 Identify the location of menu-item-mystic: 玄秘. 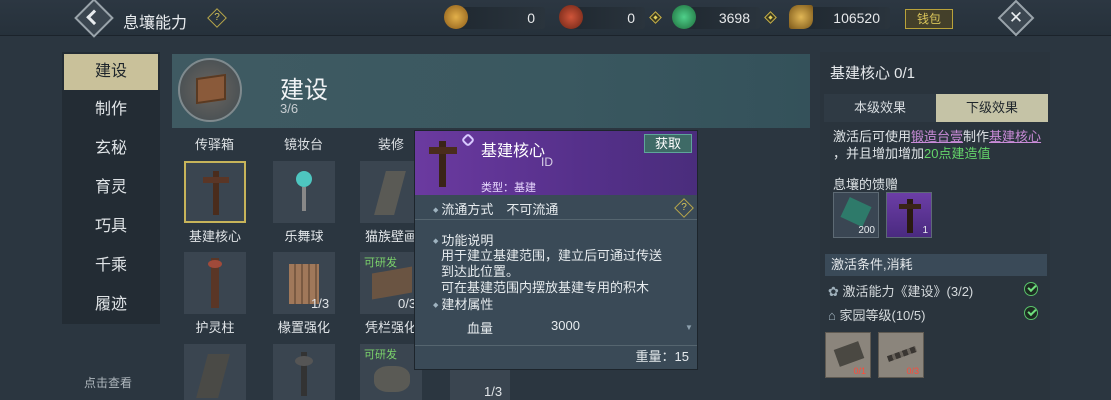
(111, 148).